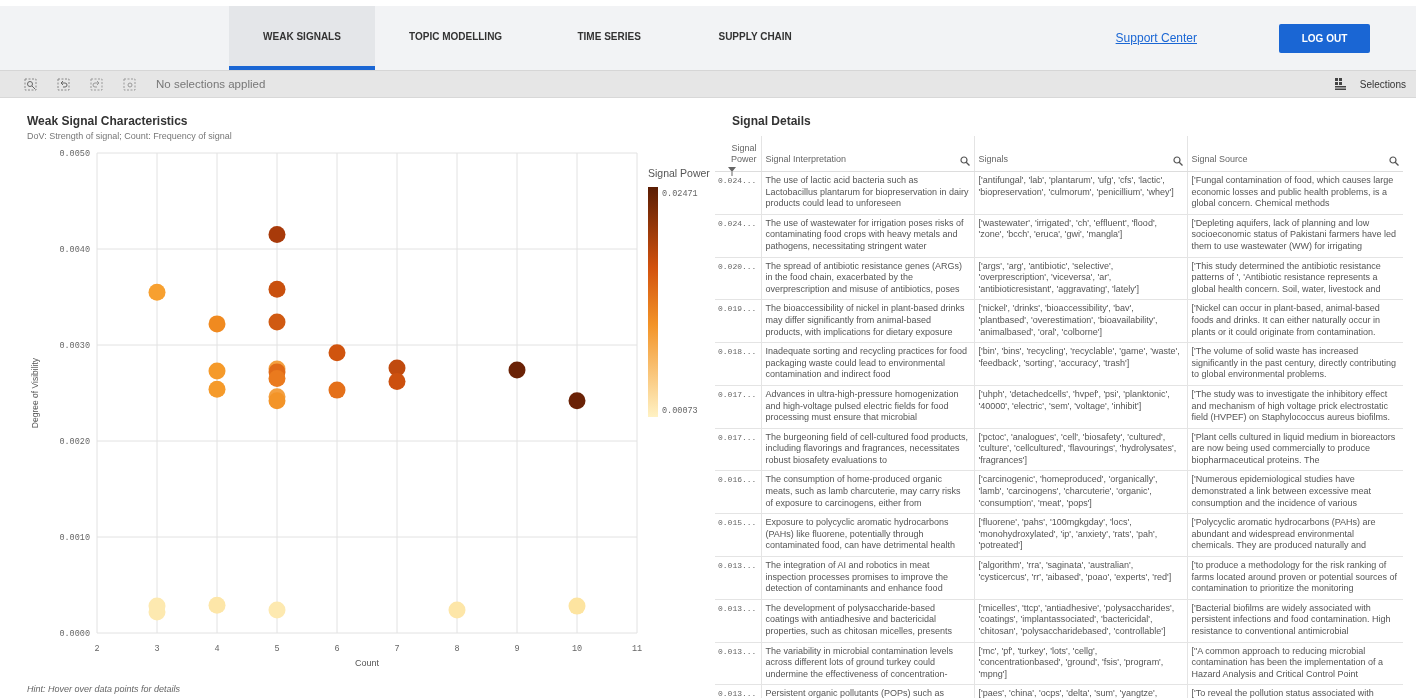 This screenshot has width=1416, height=698. I want to click on table-cell: ['Polycyclic aromatic hydrocarbons (PAHs) are abundant and widespread environmental chemicals. They are produced naturally and, so click(1295, 535).